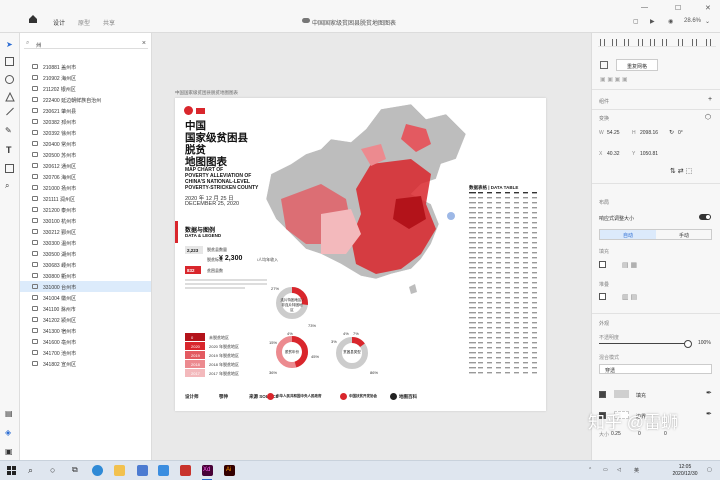 The image size is (720, 480). Describe the element at coordinates (354, 22) in the screenshot. I see `document-title: 中国国家级贫困县脱贫地图图表` at that location.